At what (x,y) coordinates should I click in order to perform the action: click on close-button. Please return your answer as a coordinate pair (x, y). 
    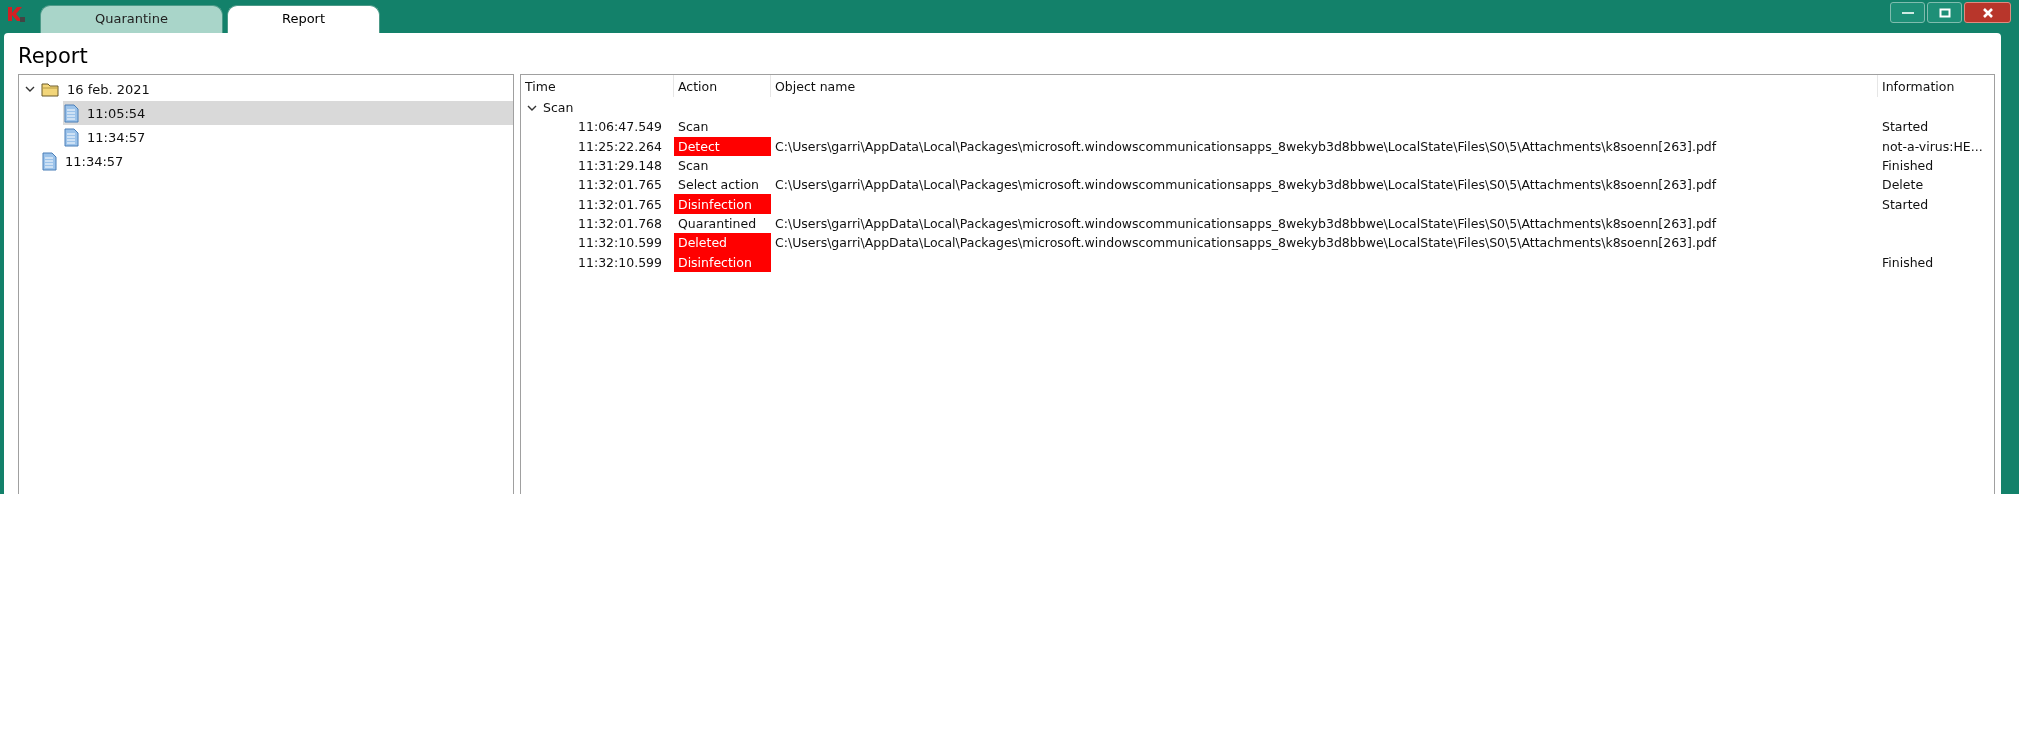
    Looking at the image, I should click on (1987, 12).